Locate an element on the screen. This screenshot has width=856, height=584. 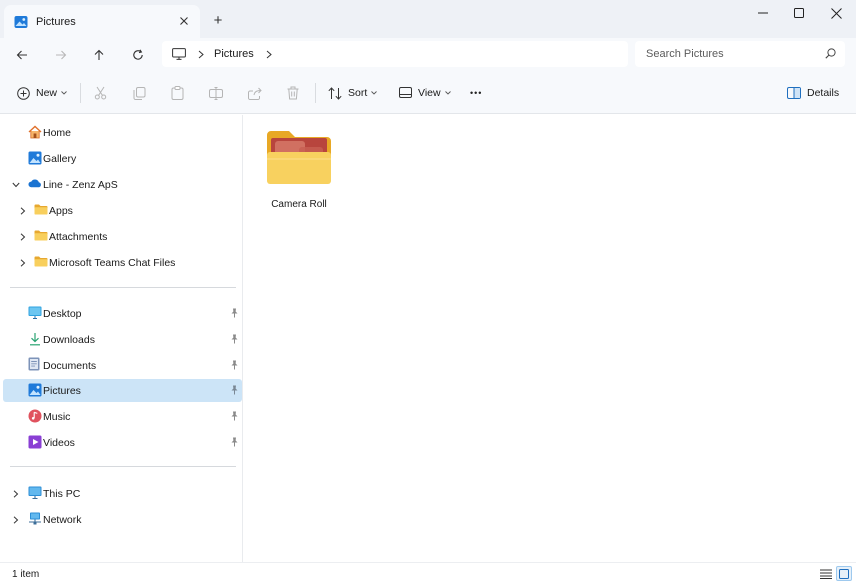
sidebar-item-this-pc: This PC is located at coordinates (122, 493).